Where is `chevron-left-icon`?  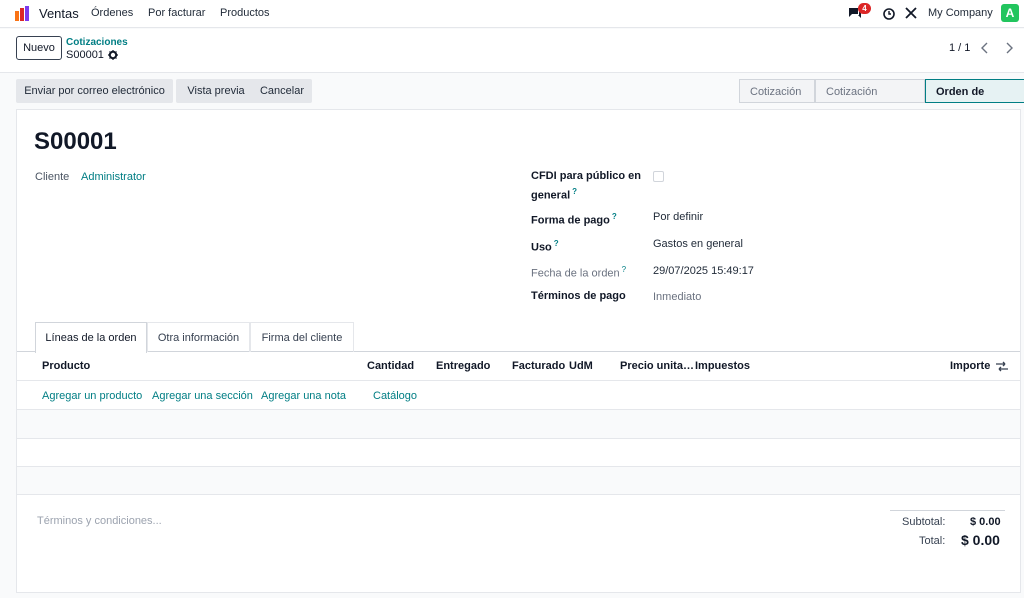
chevron-left-icon is located at coordinates (985, 48).